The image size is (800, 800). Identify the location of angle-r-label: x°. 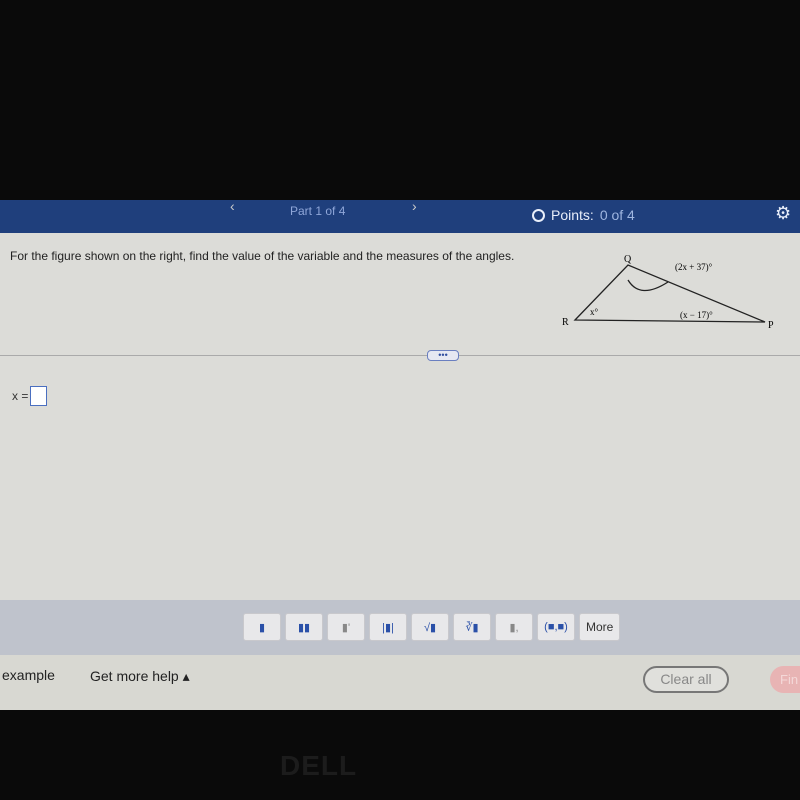
(594, 312).